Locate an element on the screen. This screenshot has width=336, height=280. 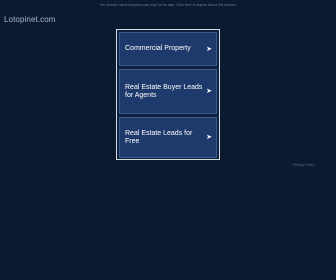
link-real-estate-leads-free: Real Estate Leads for Free ➤ is located at coordinates (168, 137).